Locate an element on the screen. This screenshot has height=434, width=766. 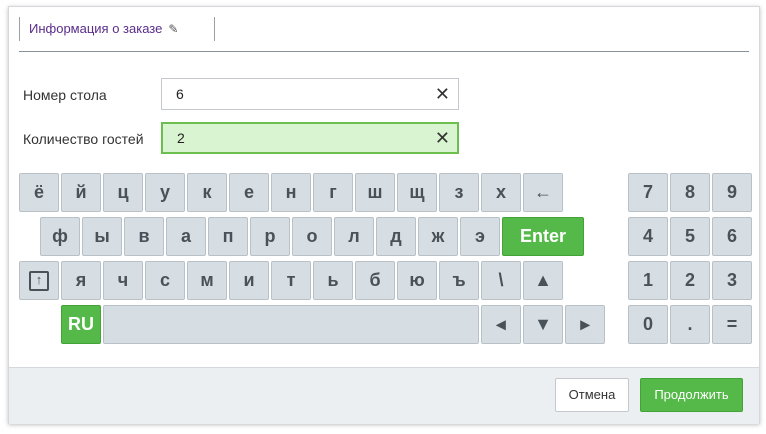
key-п: п is located at coordinates (228, 236).